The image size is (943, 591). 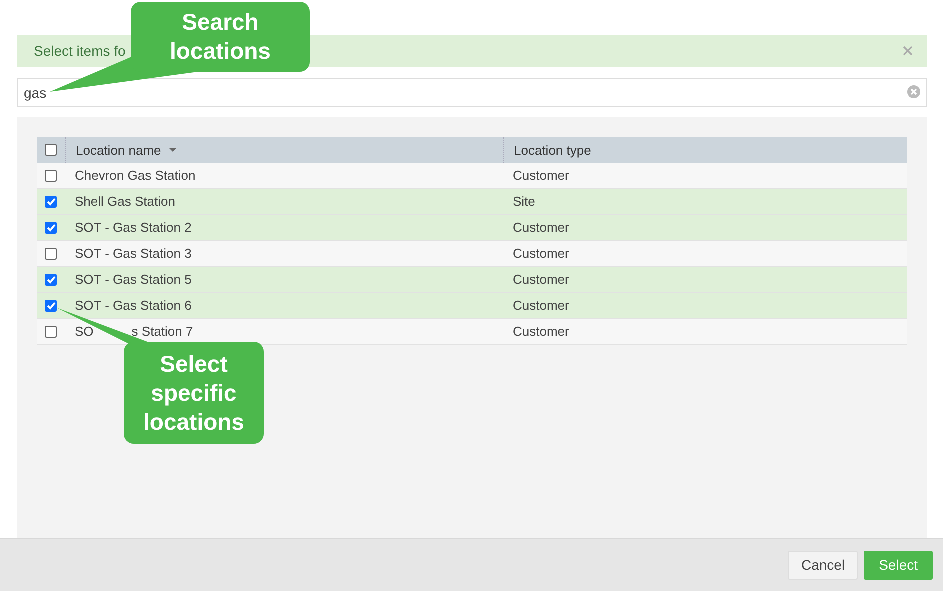 What do you see at coordinates (133, 305) in the screenshot?
I see `table-cell-text: SOT - Gas Station 6` at bounding box center [133, 305].